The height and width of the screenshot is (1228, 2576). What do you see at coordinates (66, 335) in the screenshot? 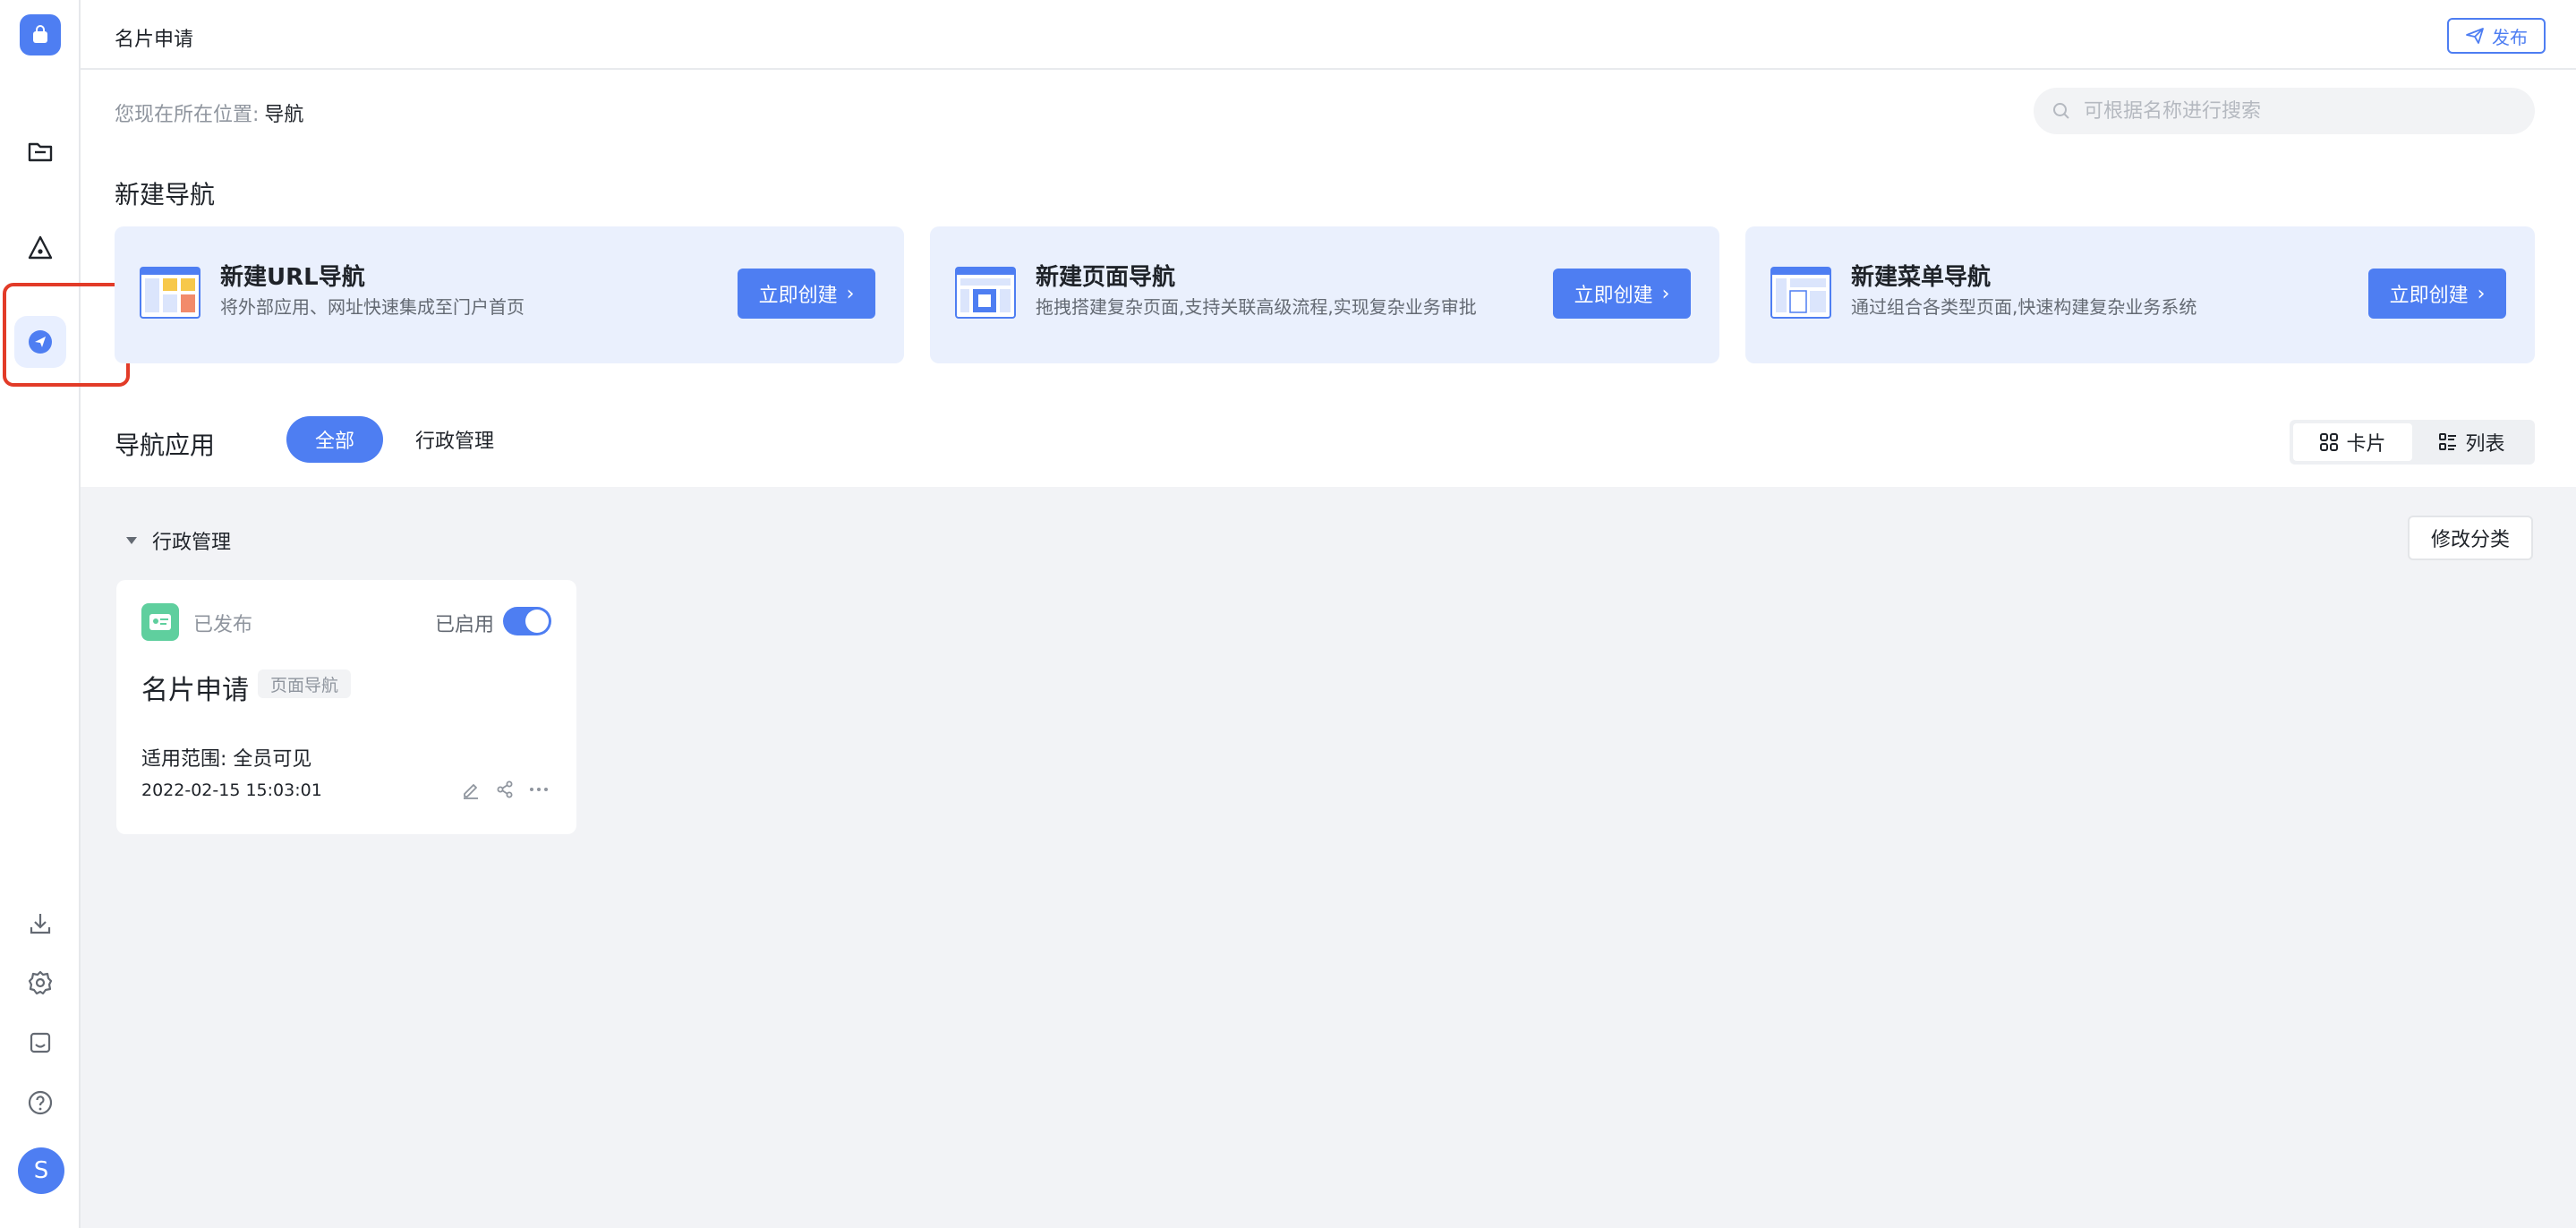
I see `highlight-box` at bounding box center [66, 335].